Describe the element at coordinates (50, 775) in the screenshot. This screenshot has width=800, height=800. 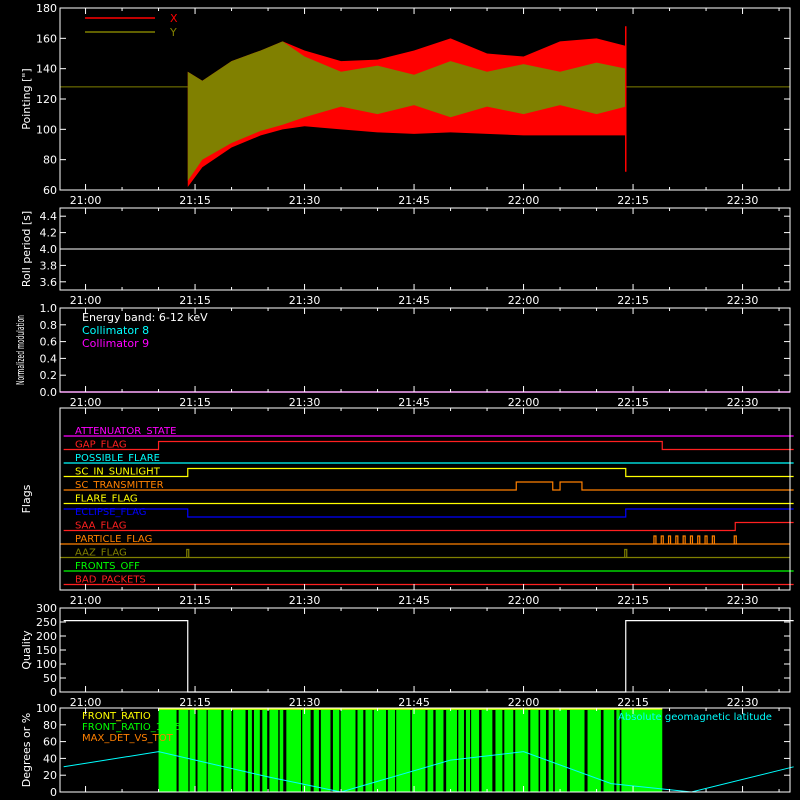
I see `y-tick-label: 20` at that location.